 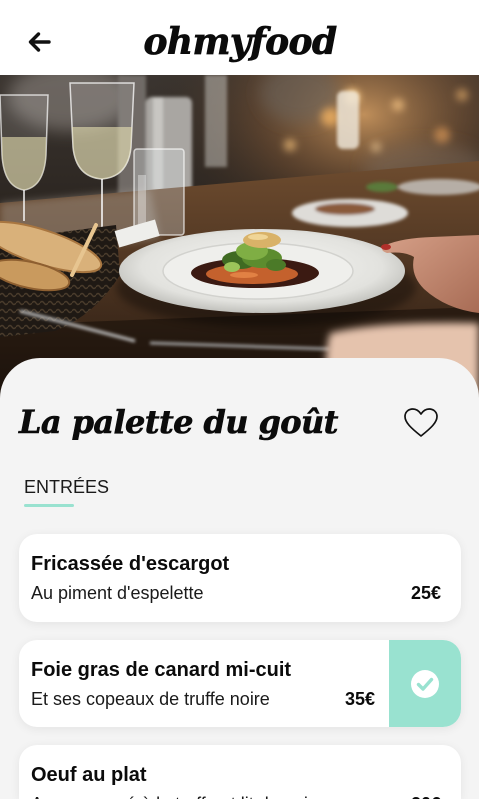 I want to click on heart-outline-icon, so click(x=421, y=423).